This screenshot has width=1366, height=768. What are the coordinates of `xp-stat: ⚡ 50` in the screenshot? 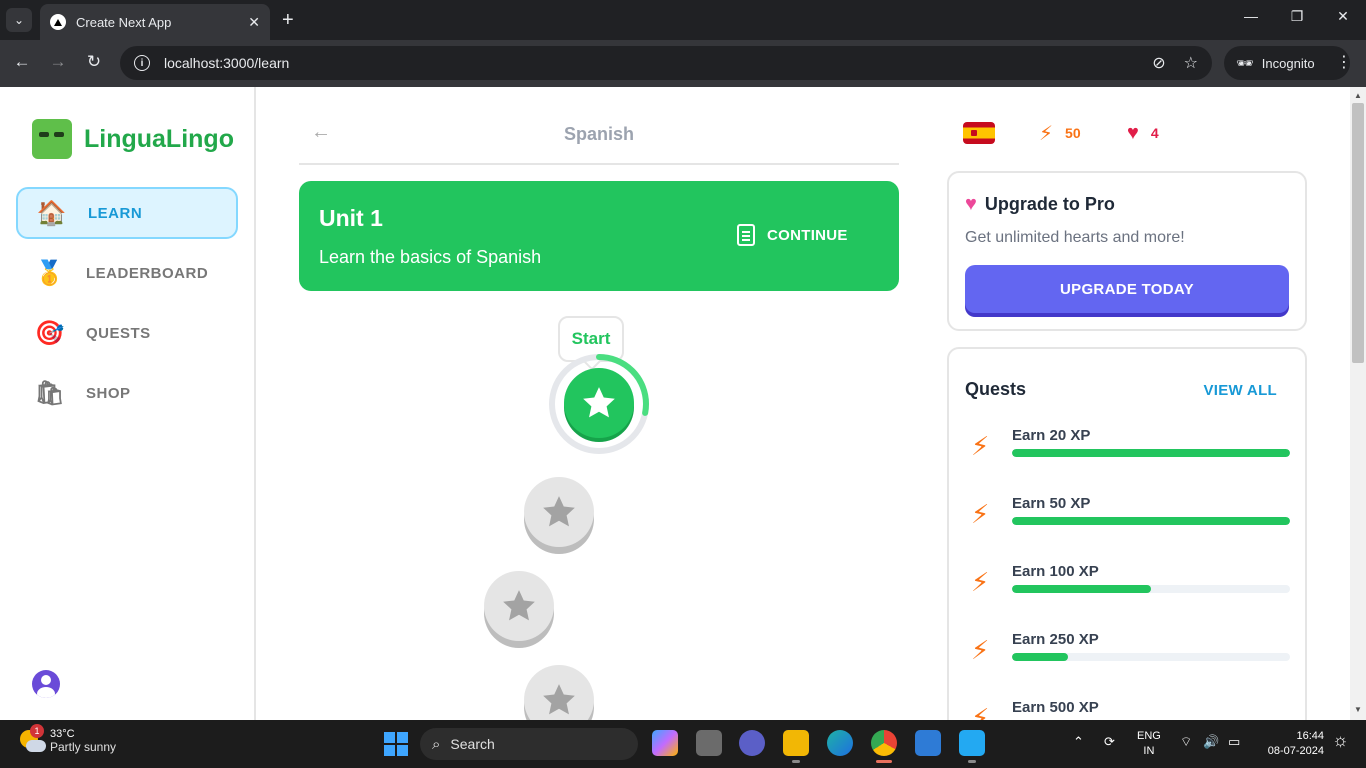 It's located at (1069, 133).